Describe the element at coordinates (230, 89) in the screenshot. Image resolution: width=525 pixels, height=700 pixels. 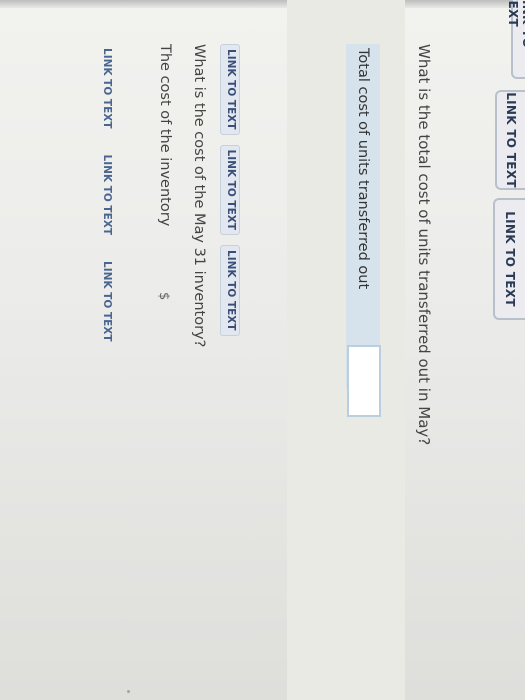
I see `link-to-text-1: LINK TO TEXT` at that location.